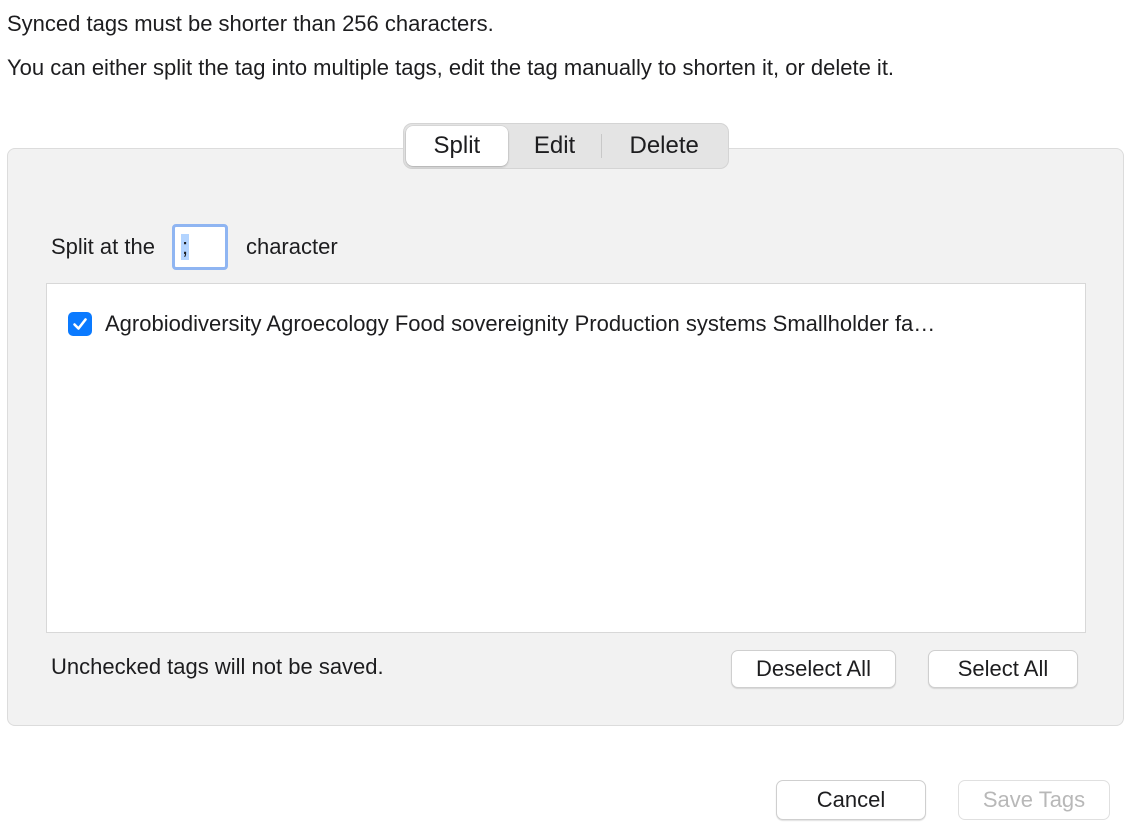  What do you see at coordinates (1034, 800) in the screenshot?
I see `save-tags-button: Save Tags` at bounding box center [1034, 800].